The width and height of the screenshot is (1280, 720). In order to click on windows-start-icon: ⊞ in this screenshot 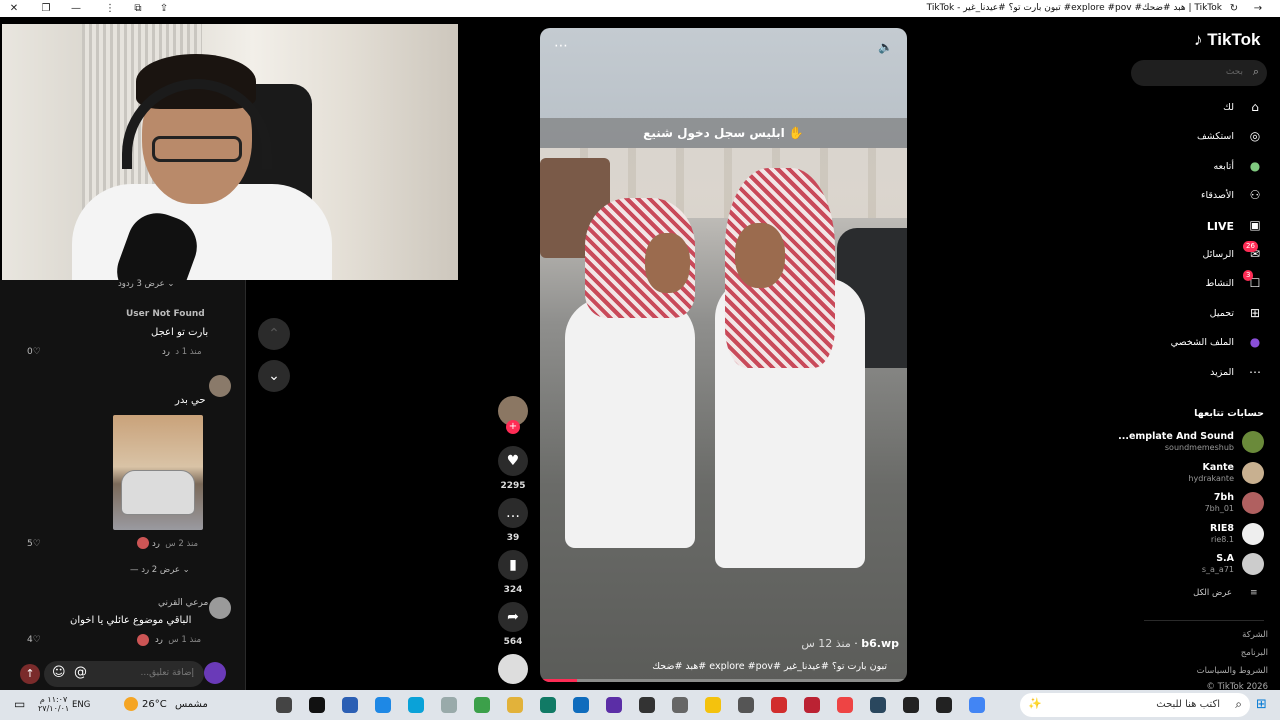, I will do `click(1261, 704)`.